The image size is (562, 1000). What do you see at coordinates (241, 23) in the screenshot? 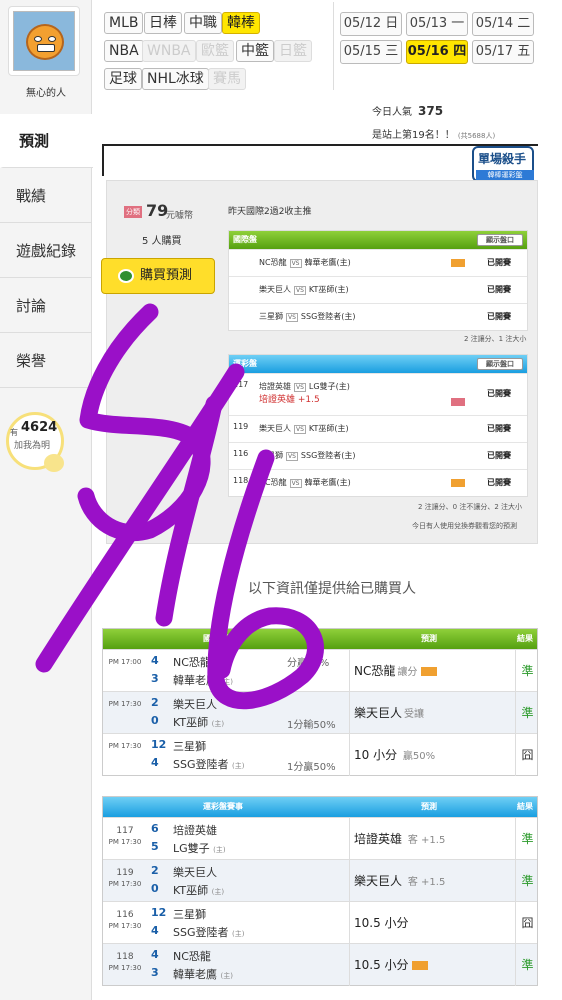
I see `league-tag-kbo: 韓棒` at bounding box center [241, 23].